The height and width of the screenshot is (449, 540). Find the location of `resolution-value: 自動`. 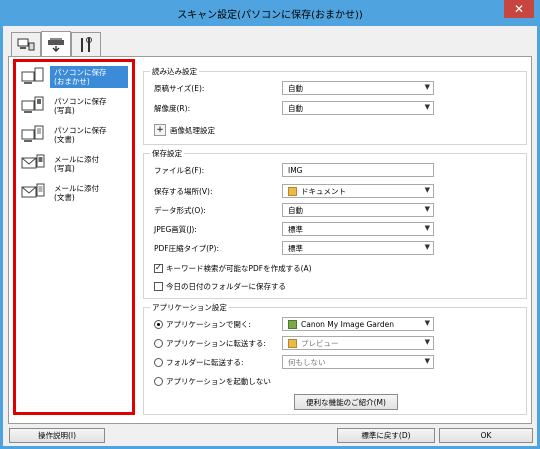

resolution-value: 自動 is located at coordinates (295, 108).